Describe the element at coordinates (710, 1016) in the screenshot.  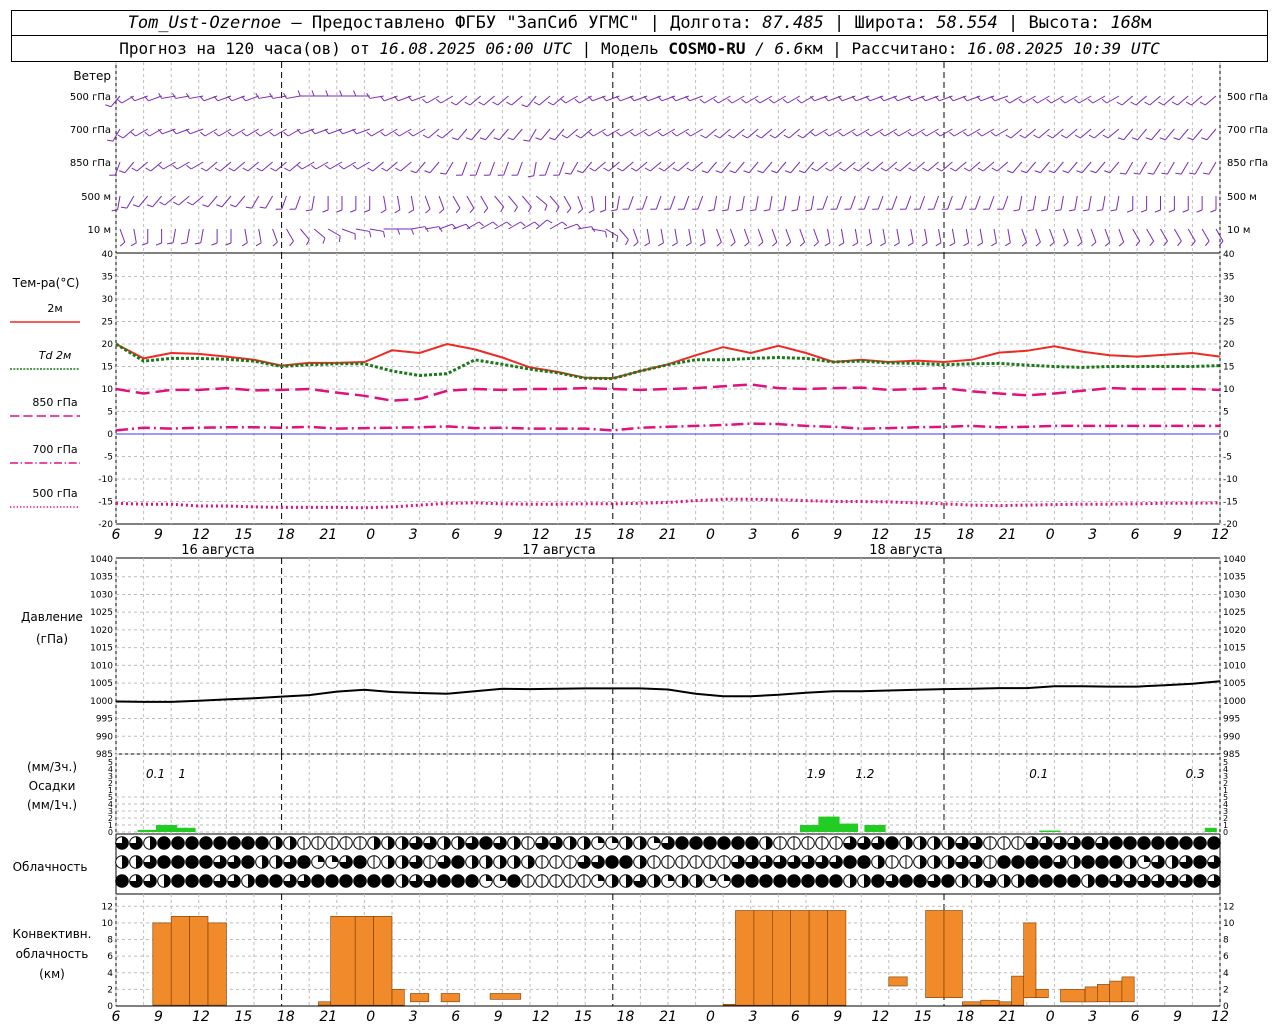
I see `time-tick-label: 0` at that location.